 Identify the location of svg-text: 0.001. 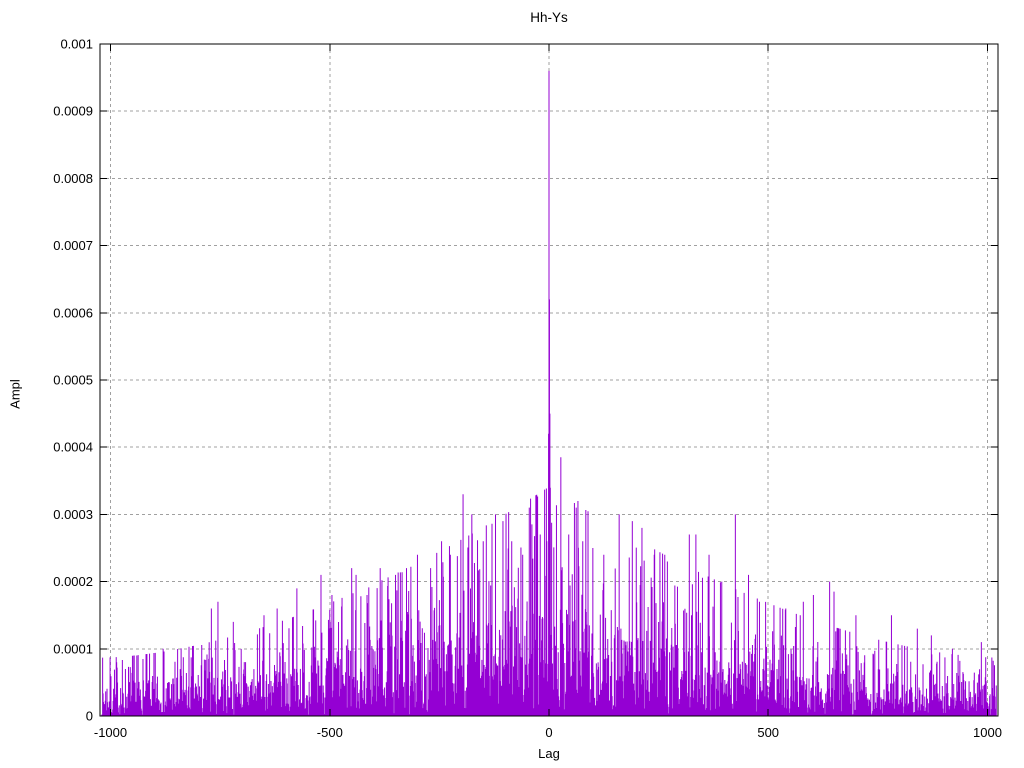
(76, 44).